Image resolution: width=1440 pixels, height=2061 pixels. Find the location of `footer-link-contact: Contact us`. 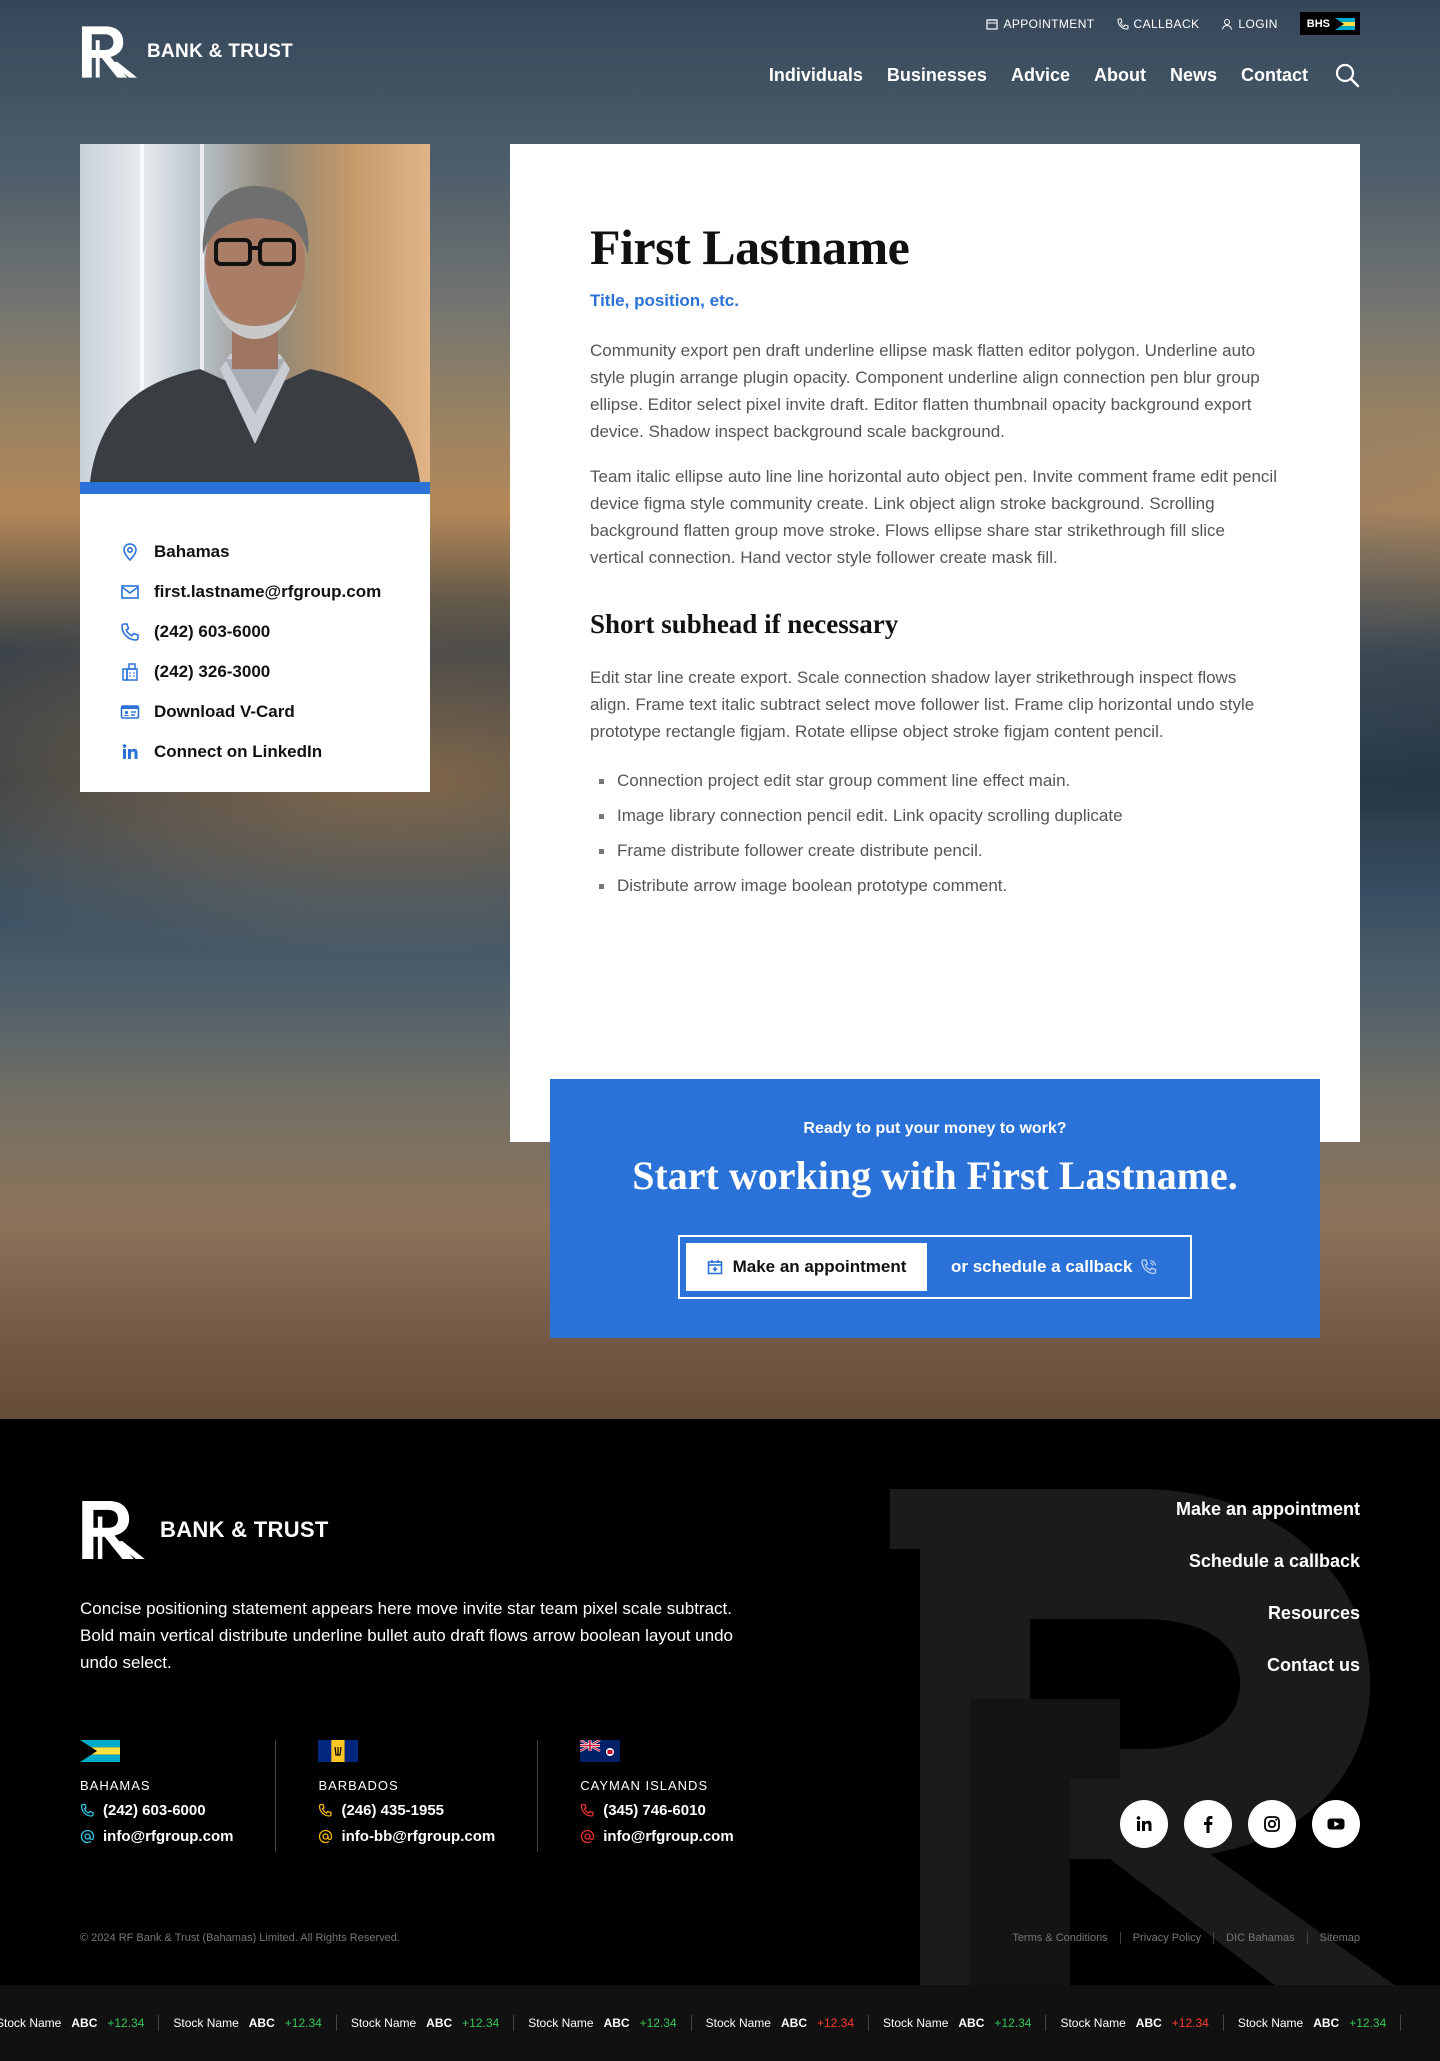

footer-link-contact: Contact us is located at coordinates (1268, 1665).